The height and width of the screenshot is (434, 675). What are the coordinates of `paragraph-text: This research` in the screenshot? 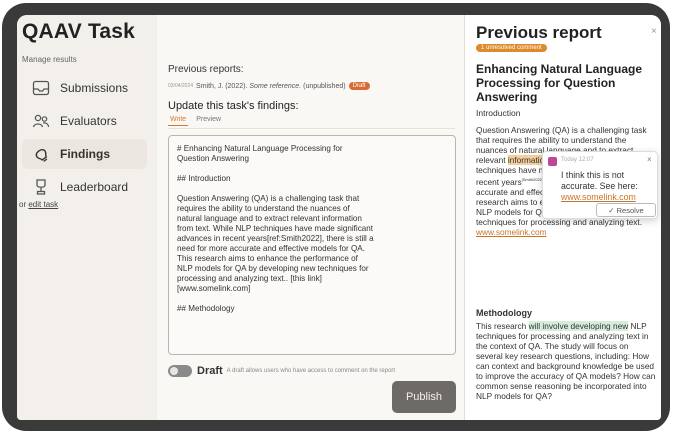 It's located at (502, 326).